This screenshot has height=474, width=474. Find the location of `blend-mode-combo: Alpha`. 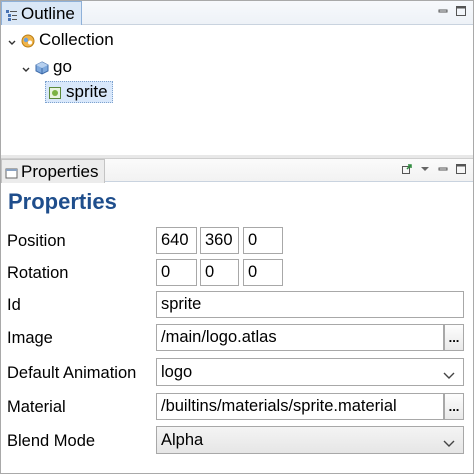

blend-mode-combo: Alpha is located at coordinates (310, 440).